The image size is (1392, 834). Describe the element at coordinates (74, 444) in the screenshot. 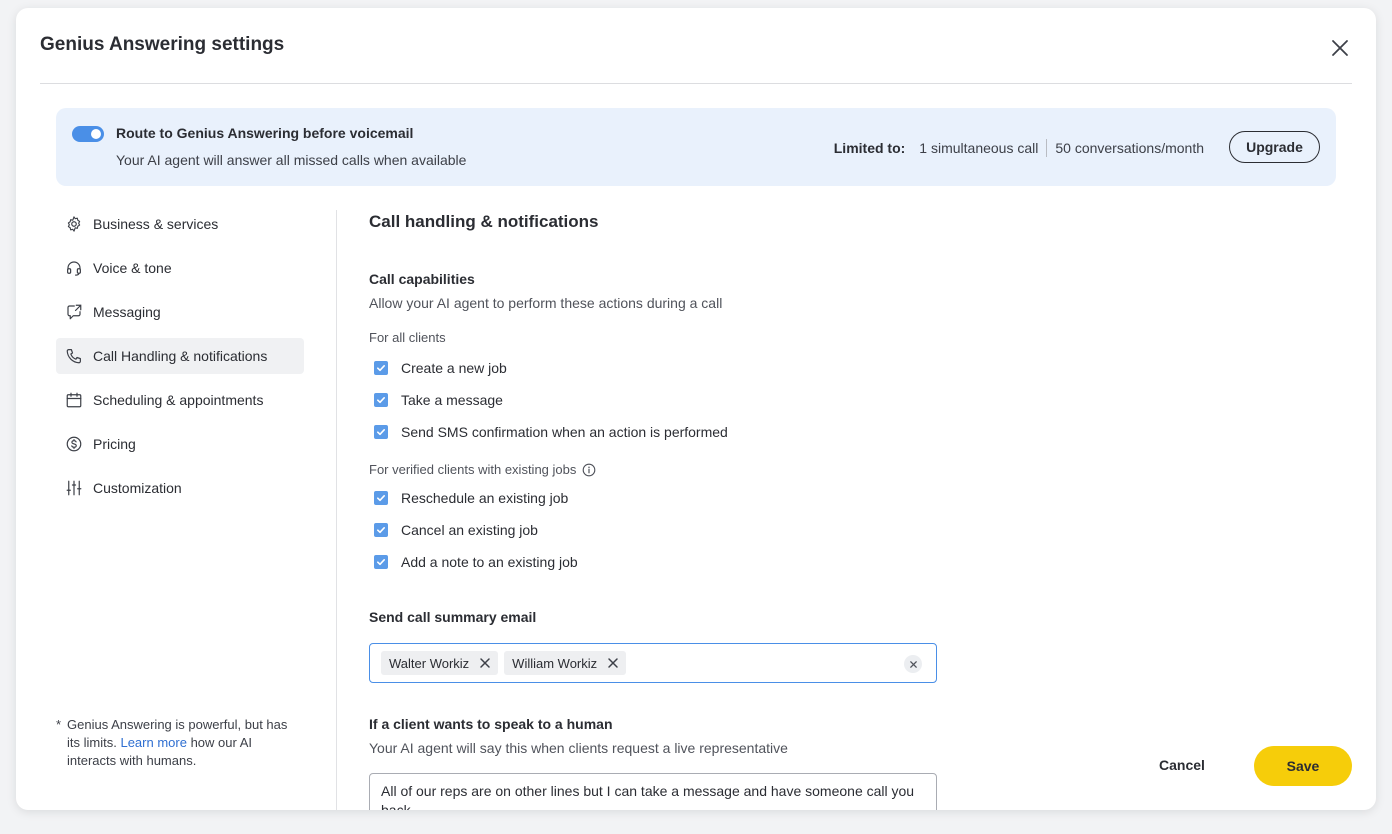

I see `dollar-icon` at that location.